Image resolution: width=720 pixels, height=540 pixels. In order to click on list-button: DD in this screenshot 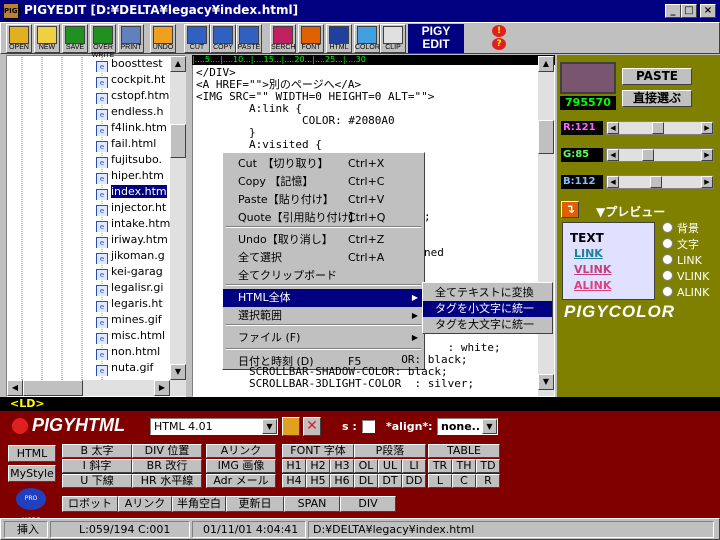, I will do `click(414, 481)`.